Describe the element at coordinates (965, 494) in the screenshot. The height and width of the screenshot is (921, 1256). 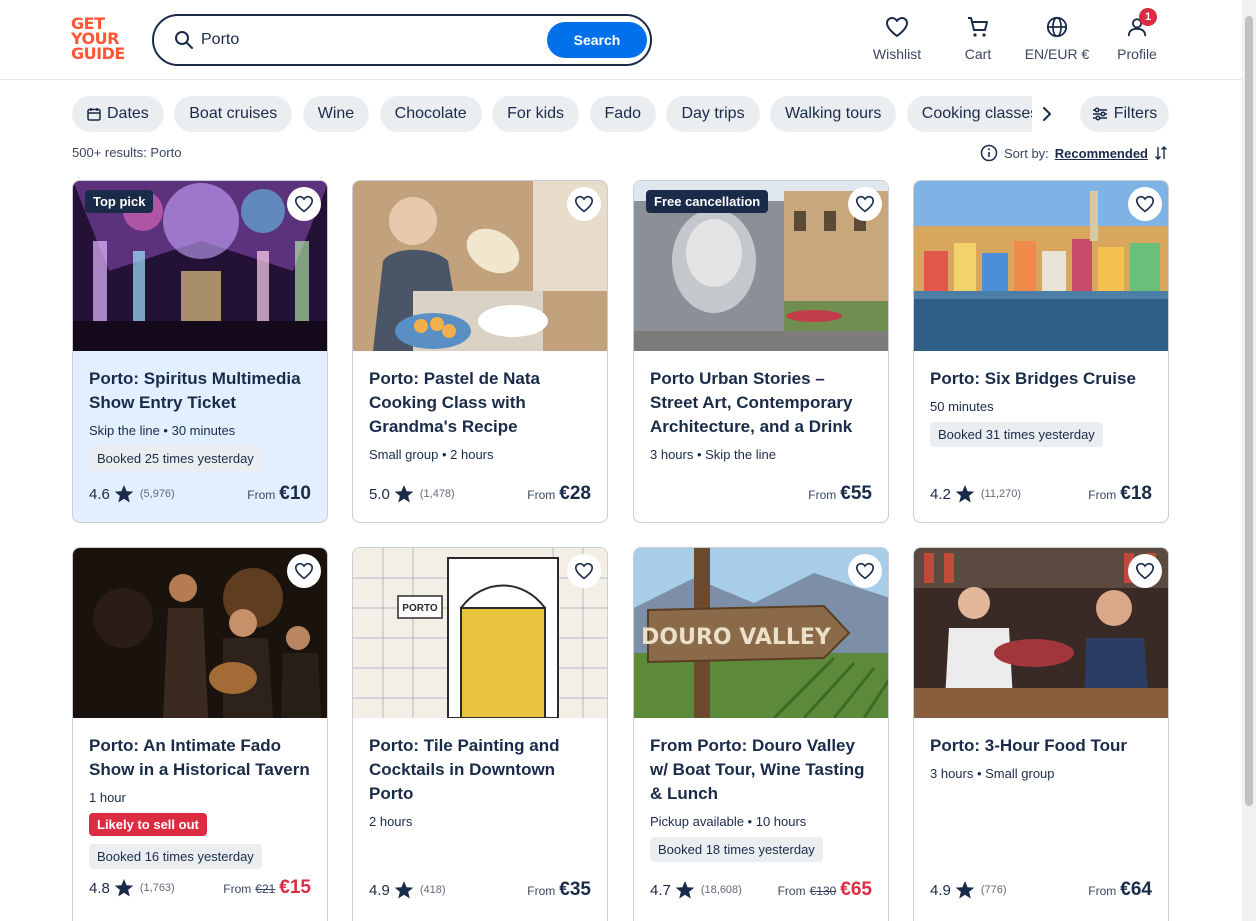
I see `star-icon` at that location.